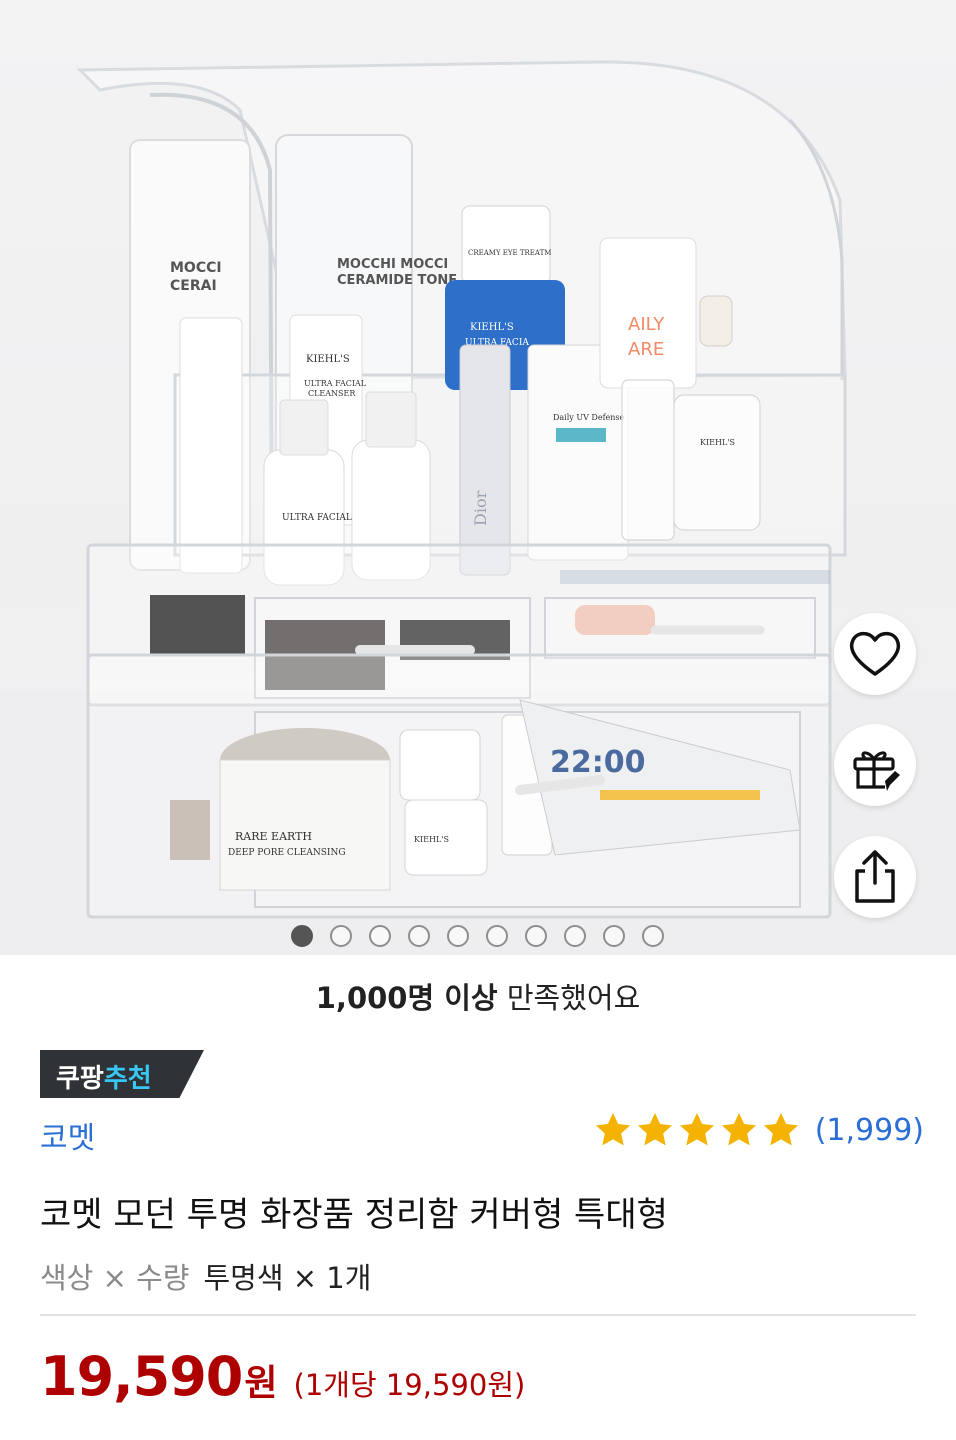 The image size is (956, 1440). What do you see at coordinates (392, 264) in the screenshot?
I see `svg-text: MOCCHI MOCCI` at bounding box center [392, 264].